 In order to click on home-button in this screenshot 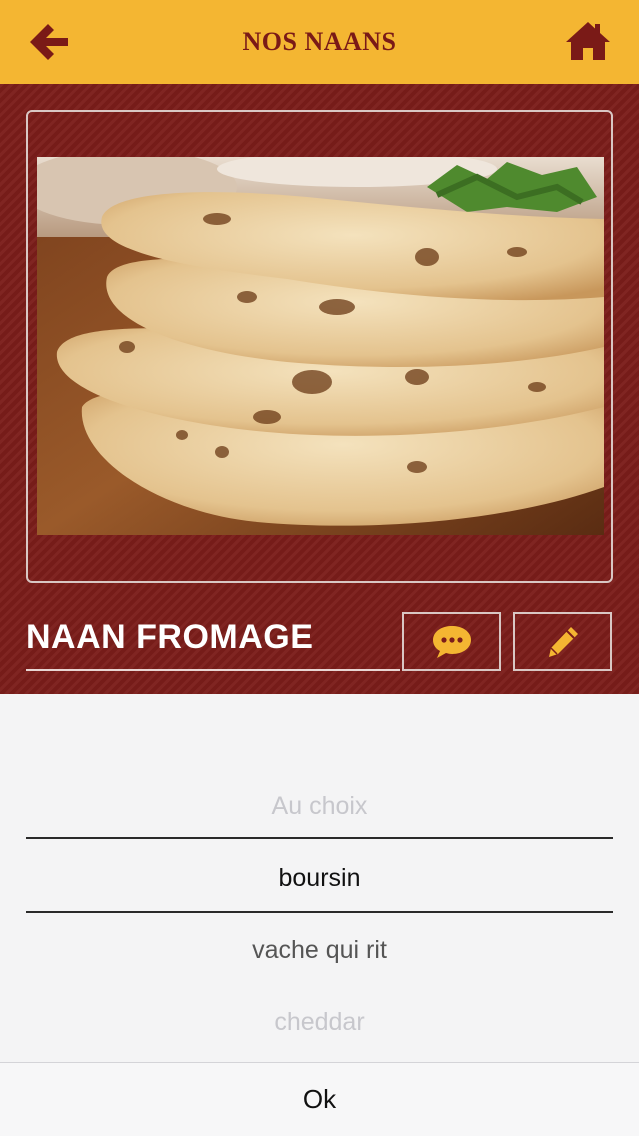, I will do `click(588, 41)`.